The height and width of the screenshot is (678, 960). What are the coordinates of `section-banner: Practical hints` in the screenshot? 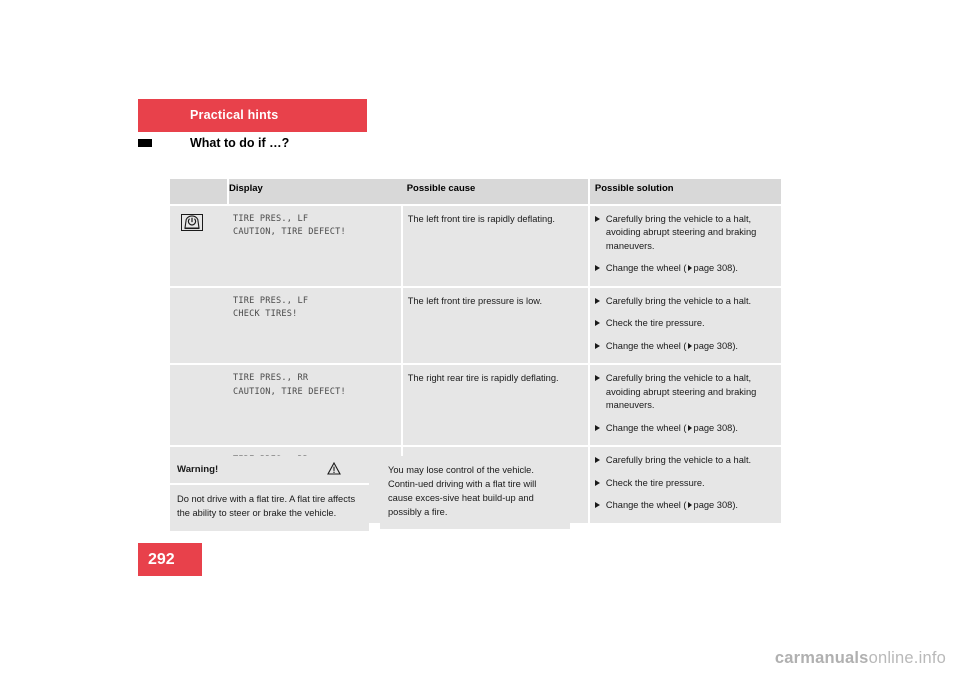 It's located at (252, 115).